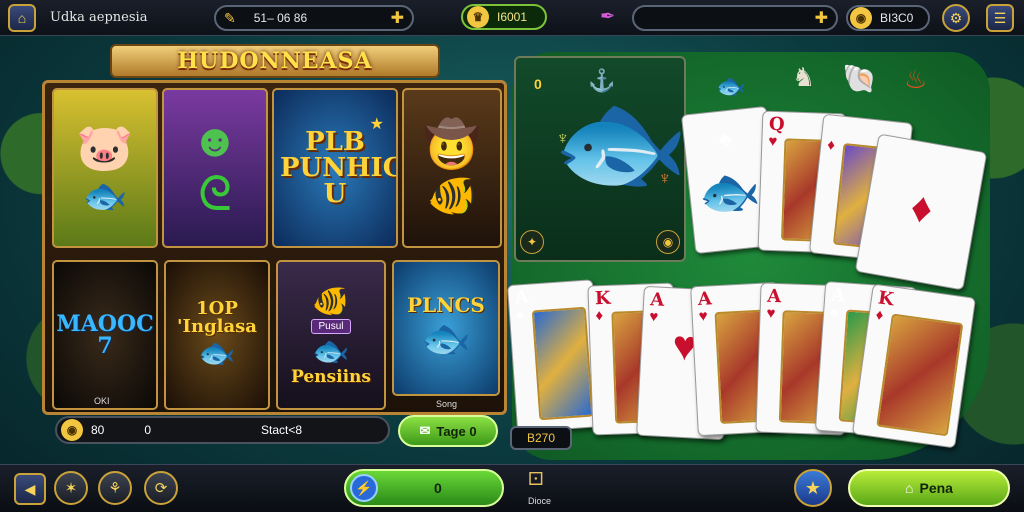  I want to click on lure-left-icon: ♆, so click(563, 138).